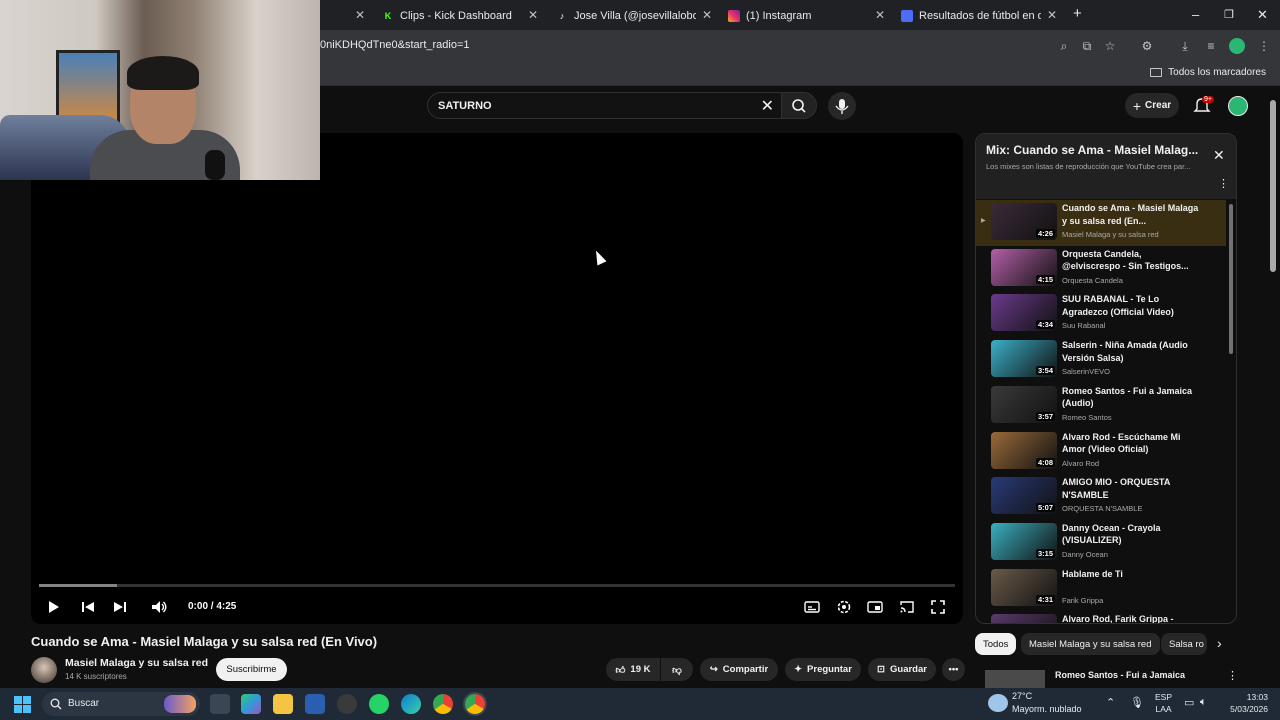 The width and height of the screenshot is (1280, 720). I want to click on folder-icon, so click(1156, 72).